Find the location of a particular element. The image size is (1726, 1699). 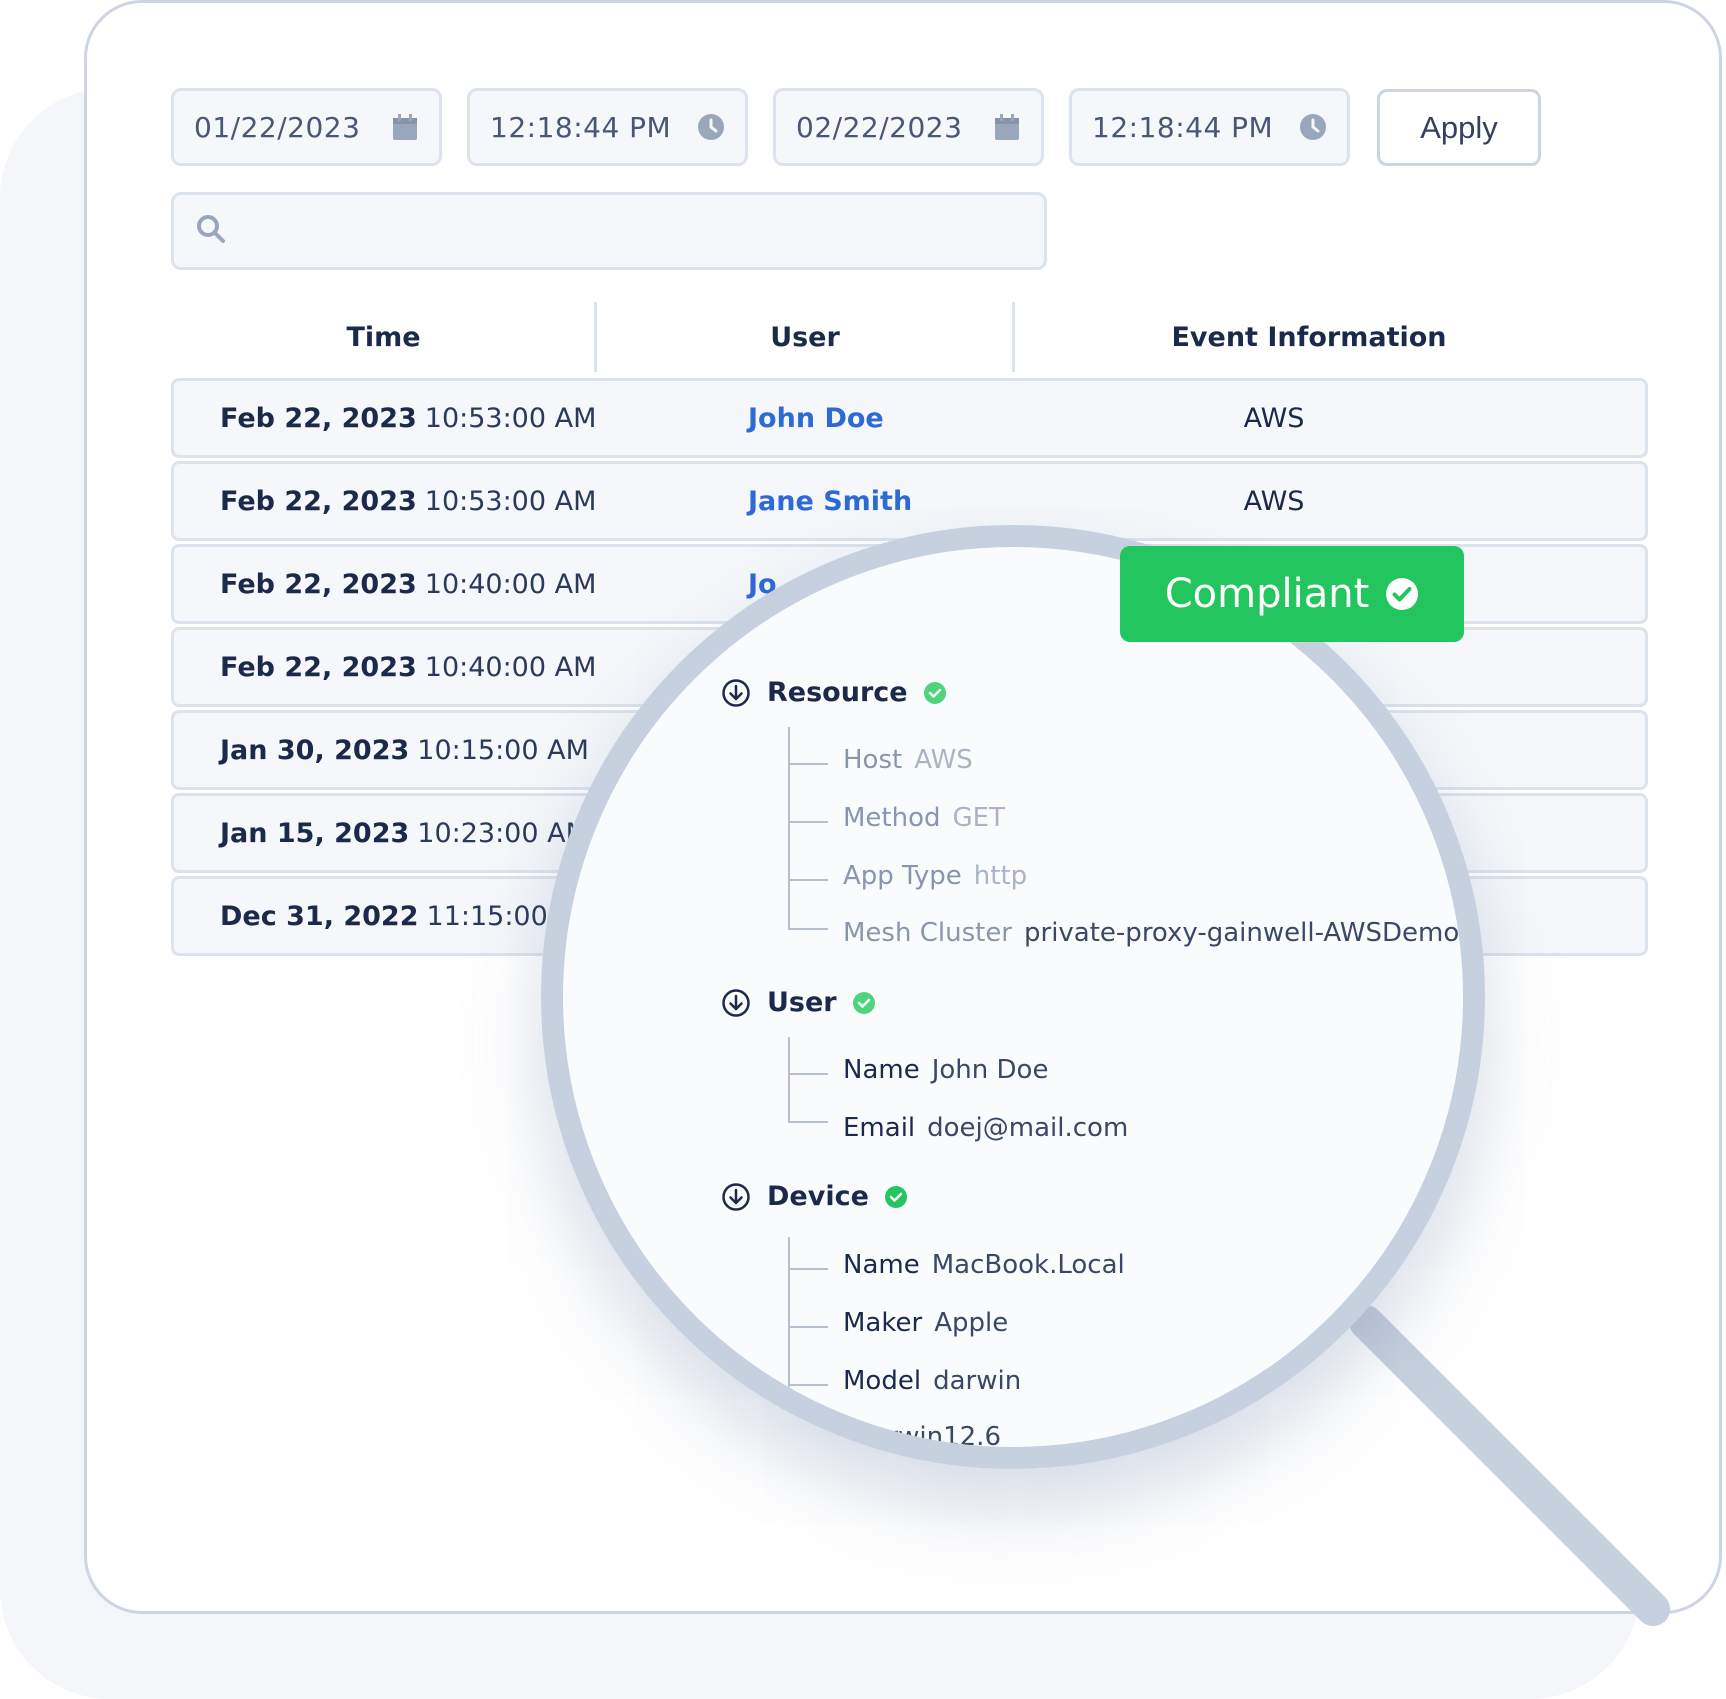

detail-row: Name John Doe is located at coordinates (945, 1070).